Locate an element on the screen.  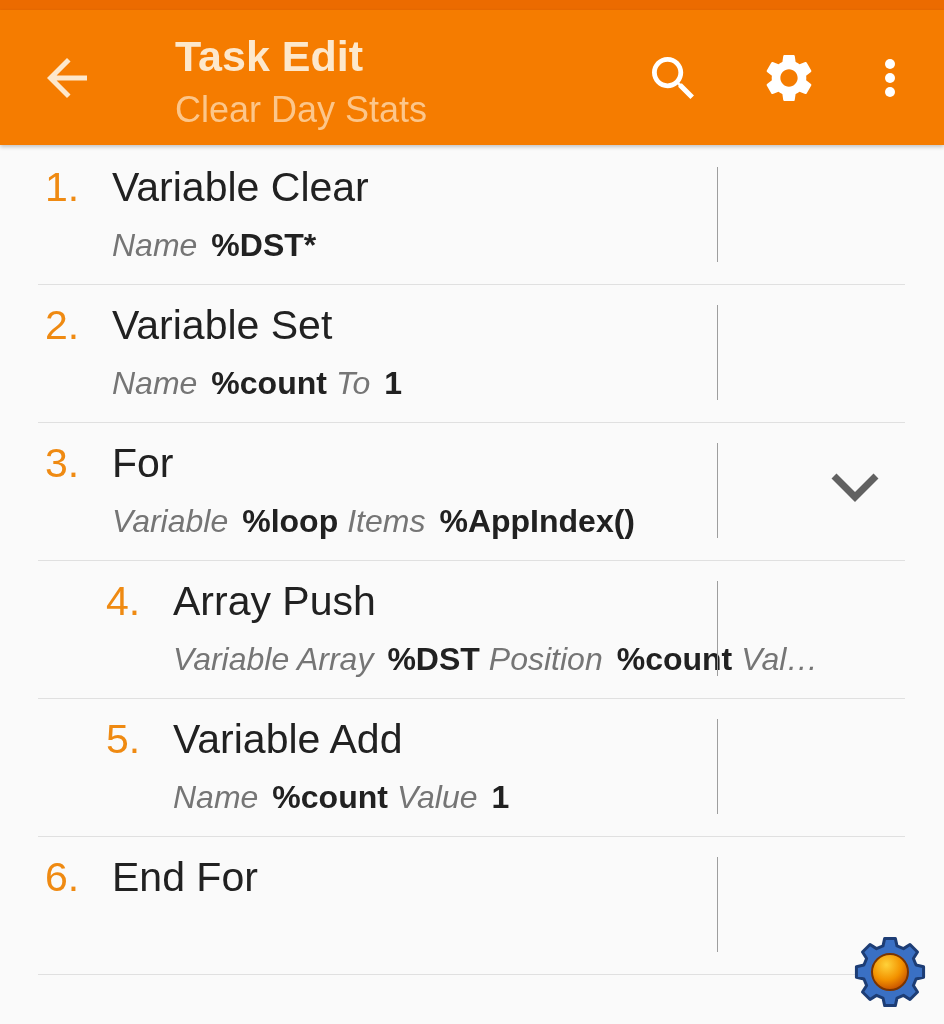
dots-menu-icon is located at coordinates (890, 77).